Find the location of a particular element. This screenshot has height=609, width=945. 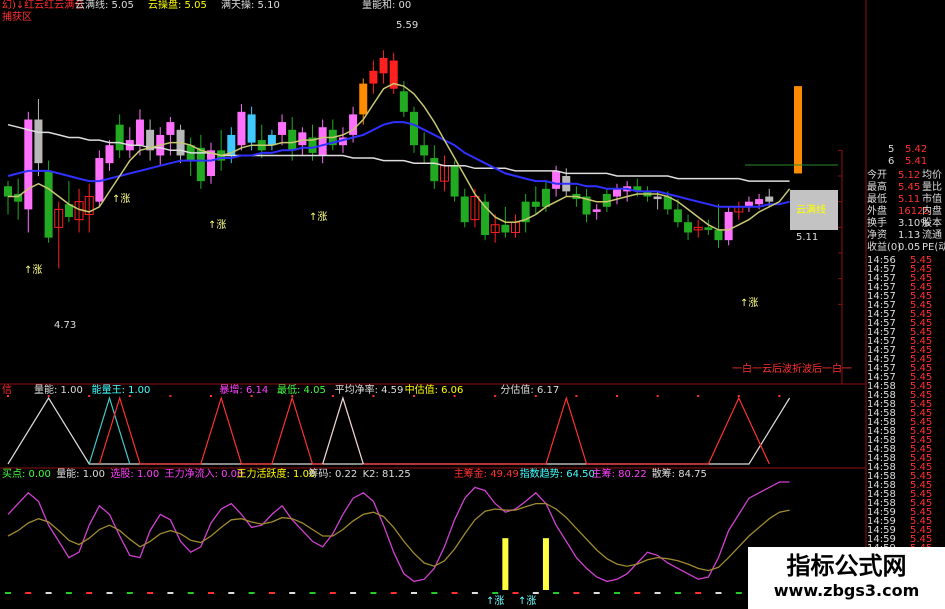

promo-caption: 一白一云后波折波后一白一 is located at coordinates (792, 369).